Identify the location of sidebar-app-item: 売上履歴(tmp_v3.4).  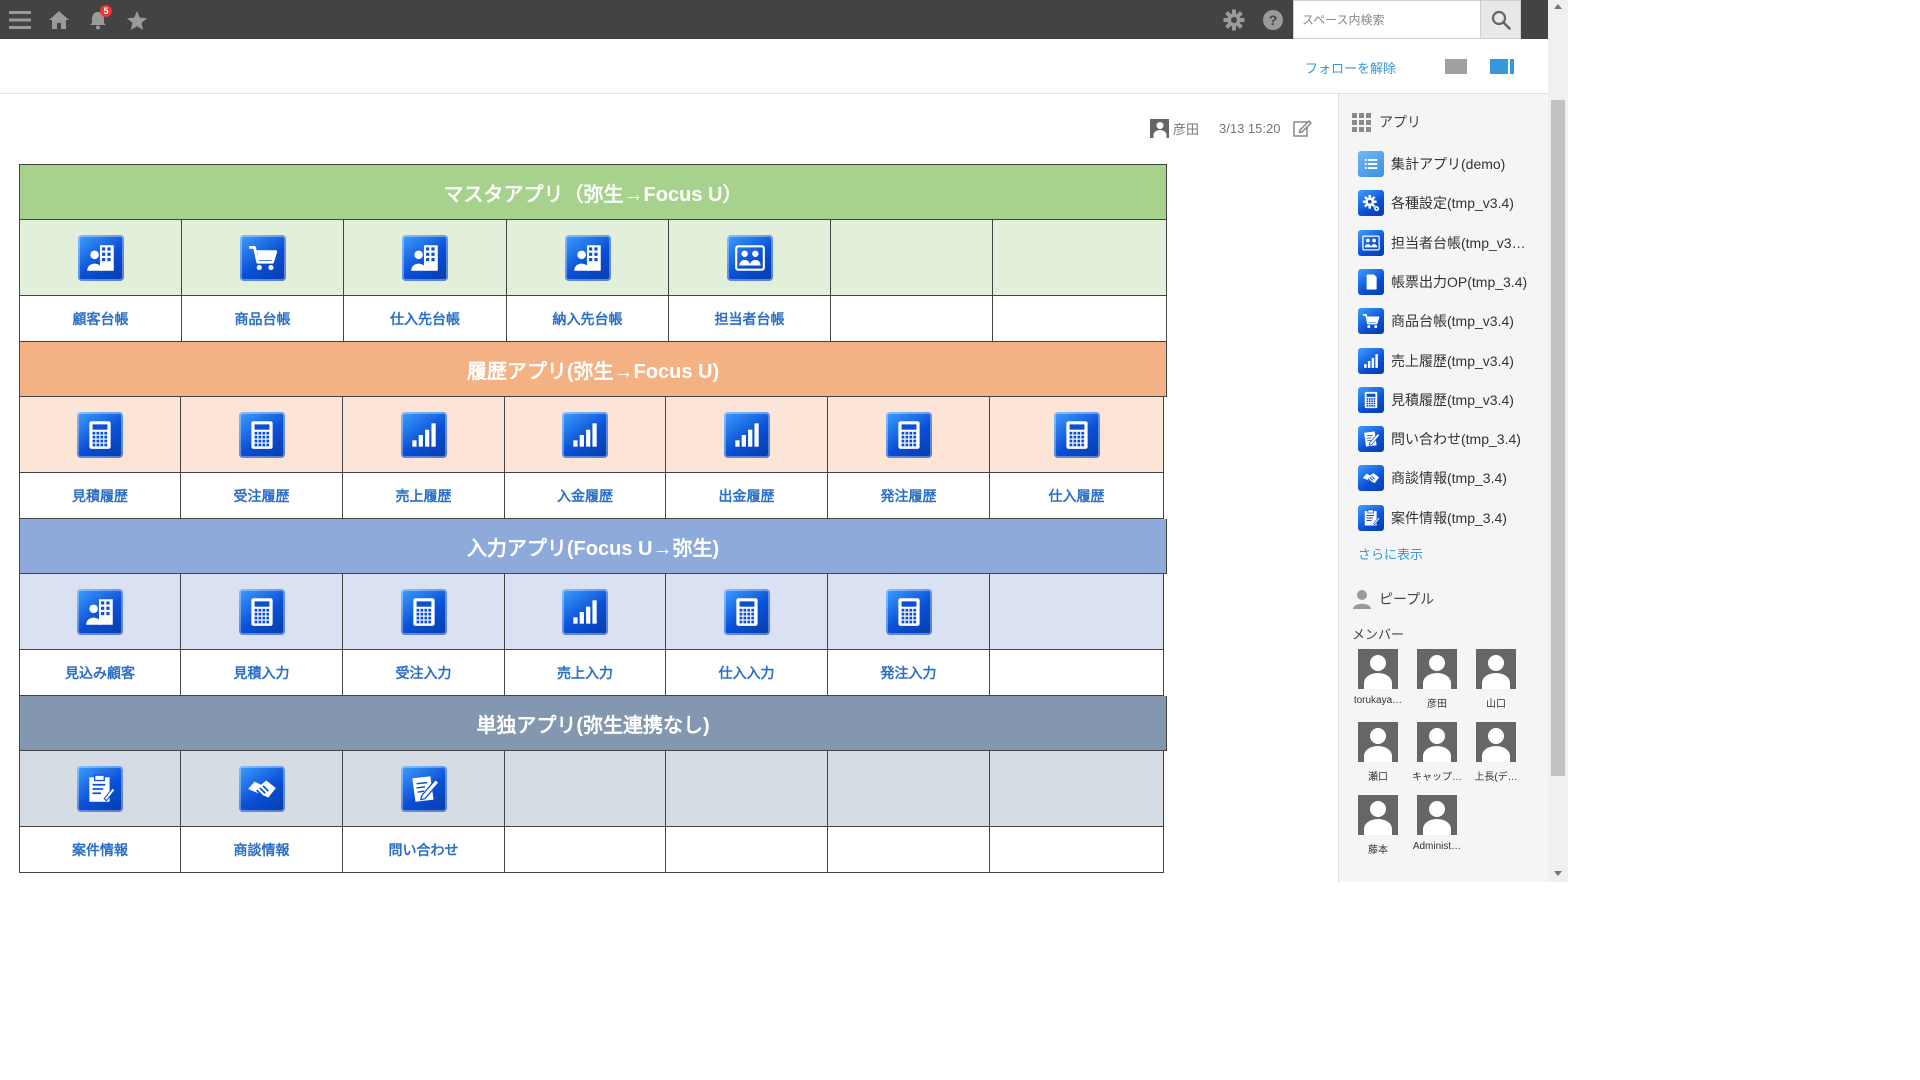
(1450, 361).